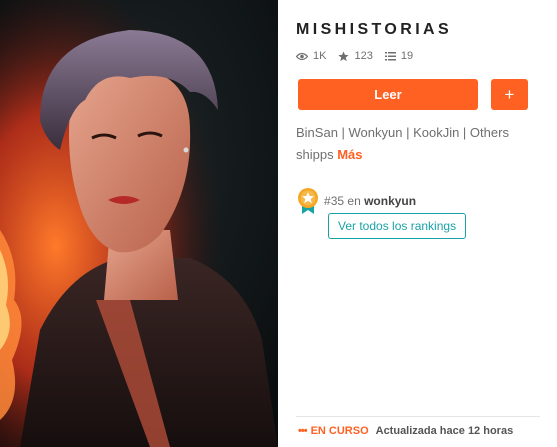 The height and width of the screenshot is (447, 557). What do you see at coordinates (344, 55) in the screenshot?
I see `star-icon` at bounding box center [344, 55].